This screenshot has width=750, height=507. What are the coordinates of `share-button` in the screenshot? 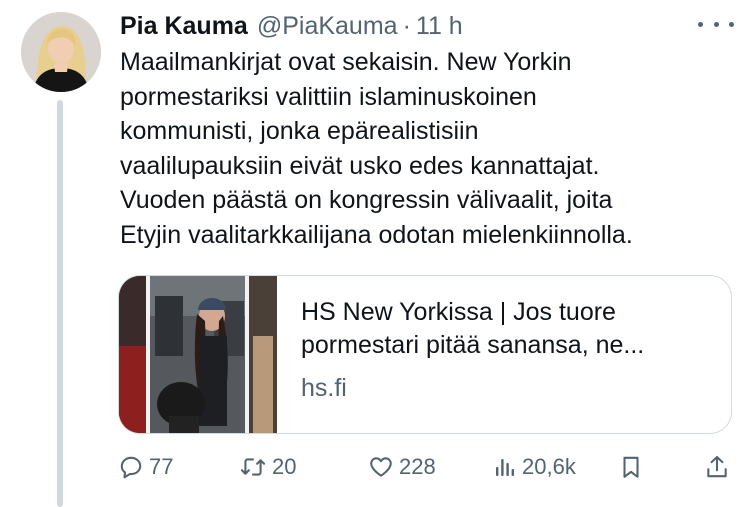 It's located at (717, 467).